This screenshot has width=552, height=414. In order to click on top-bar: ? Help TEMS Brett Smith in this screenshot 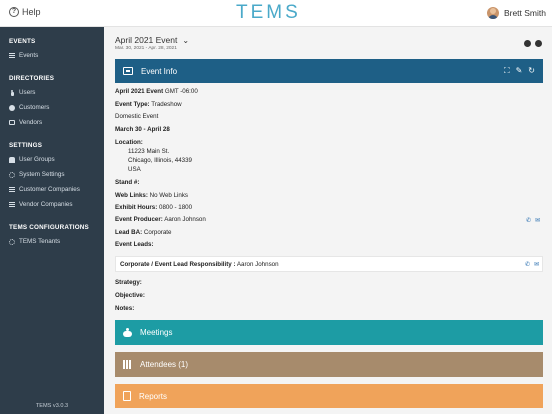, I will do `click(276, 13)`.